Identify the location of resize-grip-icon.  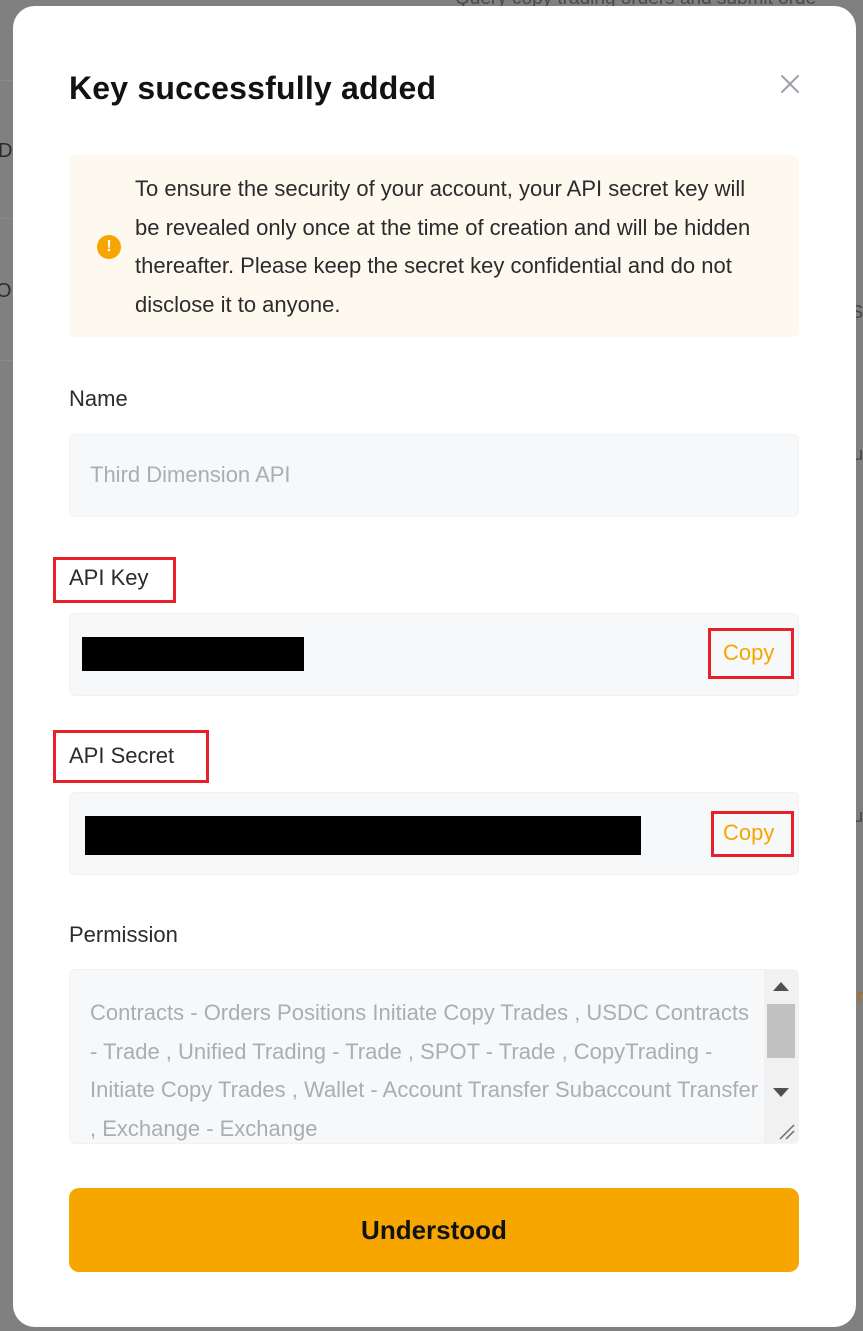
(781, 1126).